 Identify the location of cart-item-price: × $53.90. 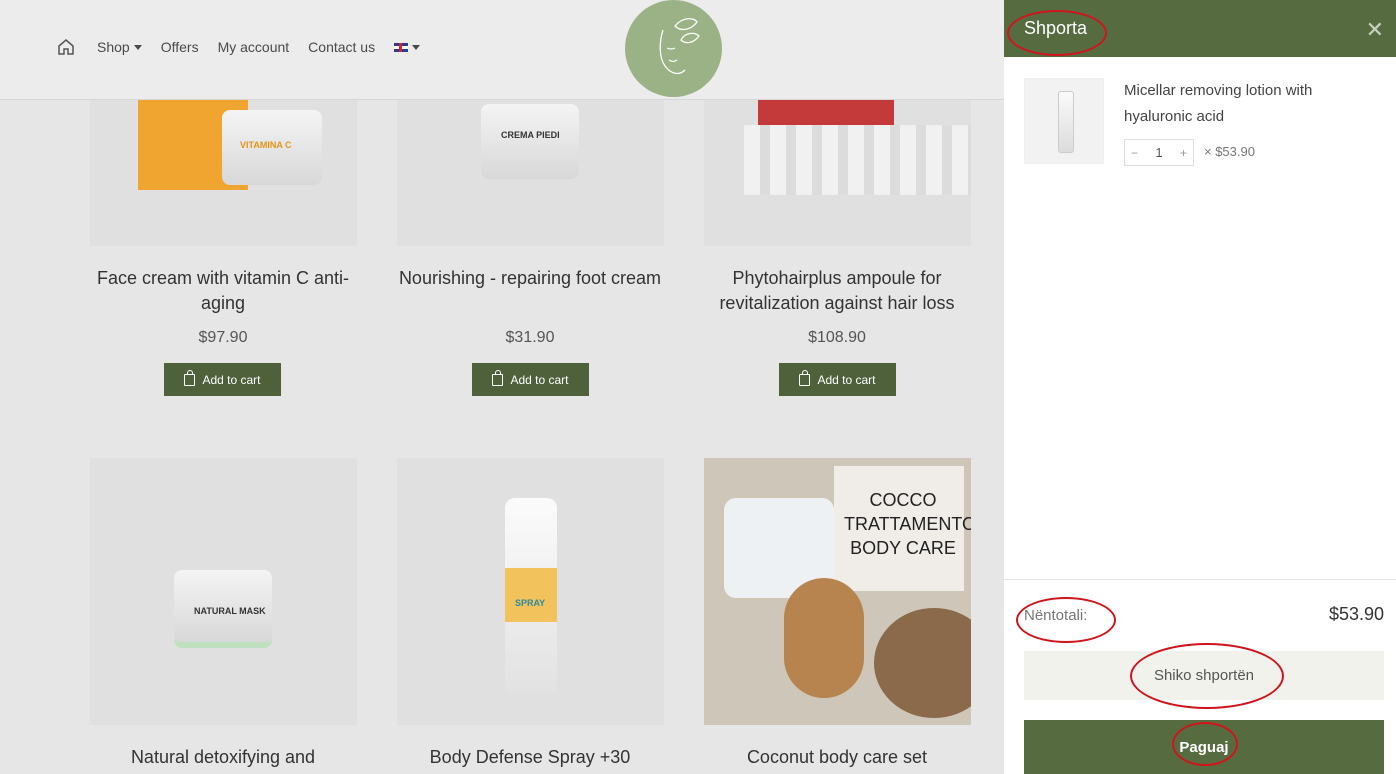
(1229, 151).